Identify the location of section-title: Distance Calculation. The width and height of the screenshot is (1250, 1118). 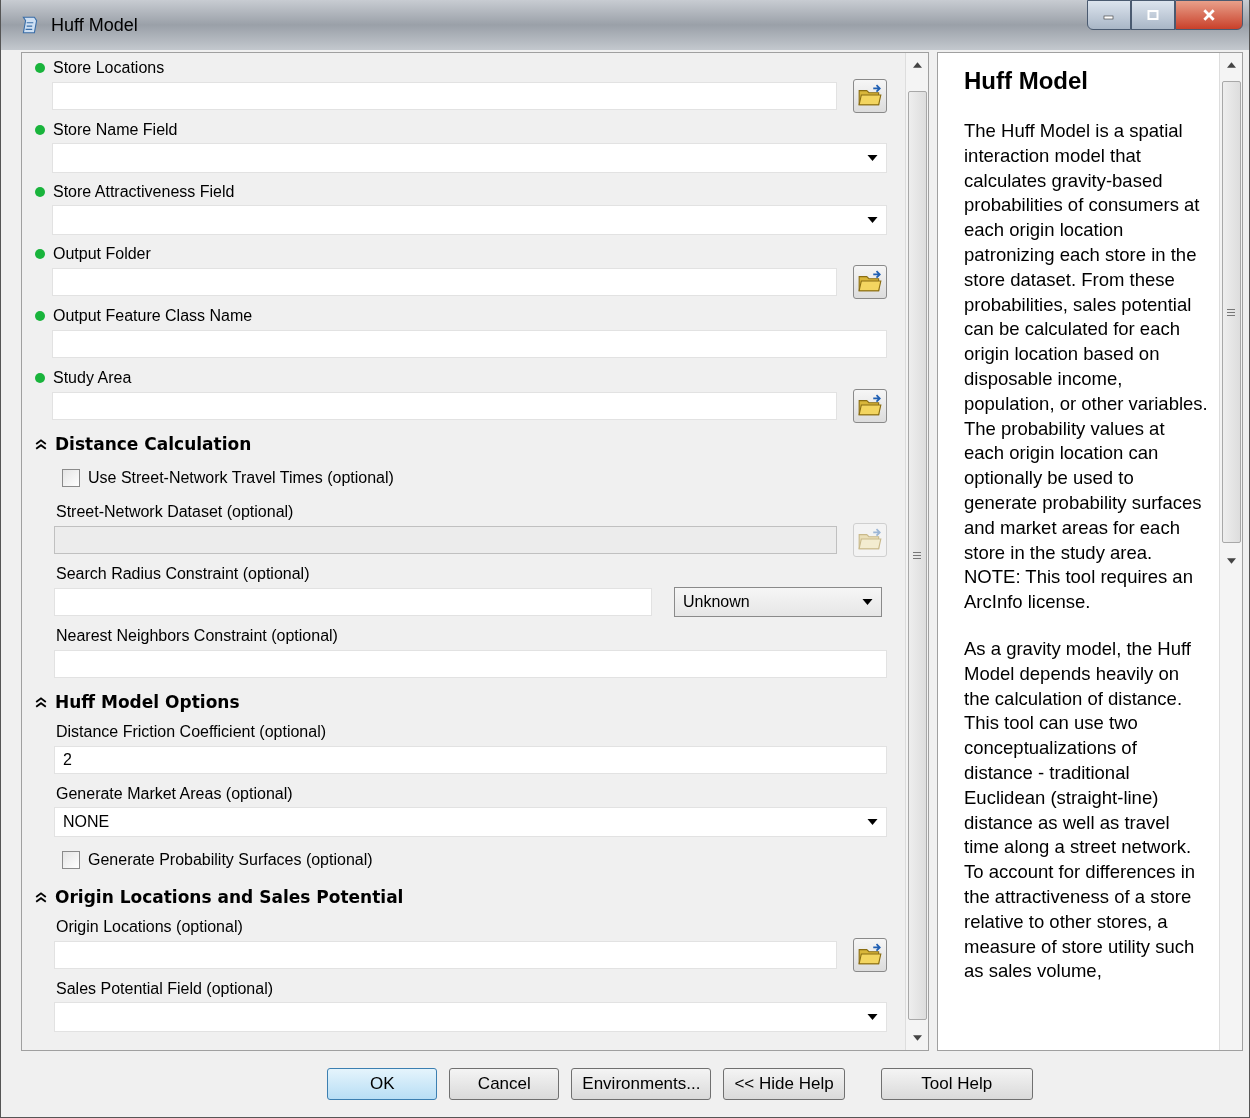
(153, 444).